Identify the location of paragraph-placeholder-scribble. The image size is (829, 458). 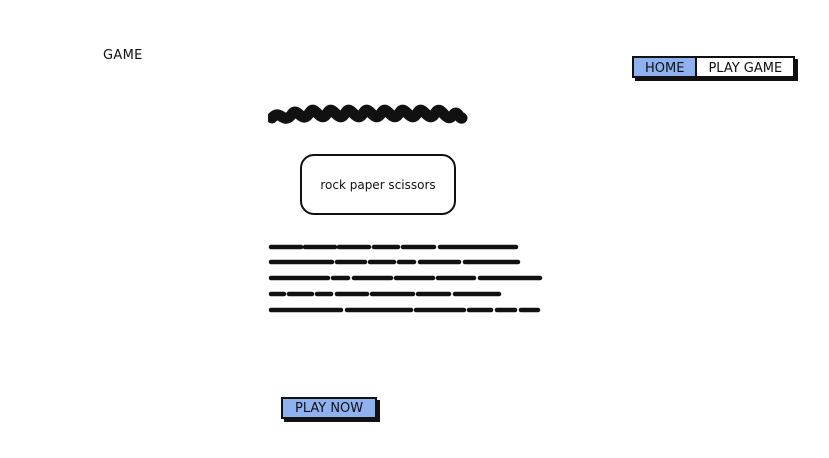
(405, 278).